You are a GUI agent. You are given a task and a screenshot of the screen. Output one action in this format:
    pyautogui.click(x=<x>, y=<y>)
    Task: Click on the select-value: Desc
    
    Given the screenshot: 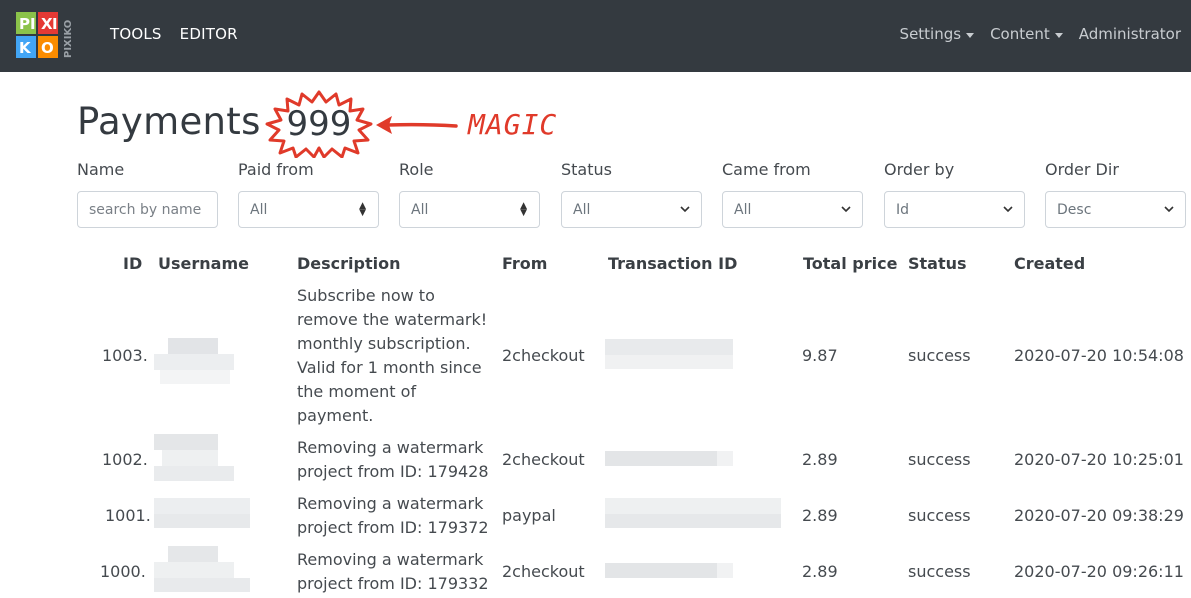 What is the action you would take?
    pyautogui.click(x=1074, y=209)
    